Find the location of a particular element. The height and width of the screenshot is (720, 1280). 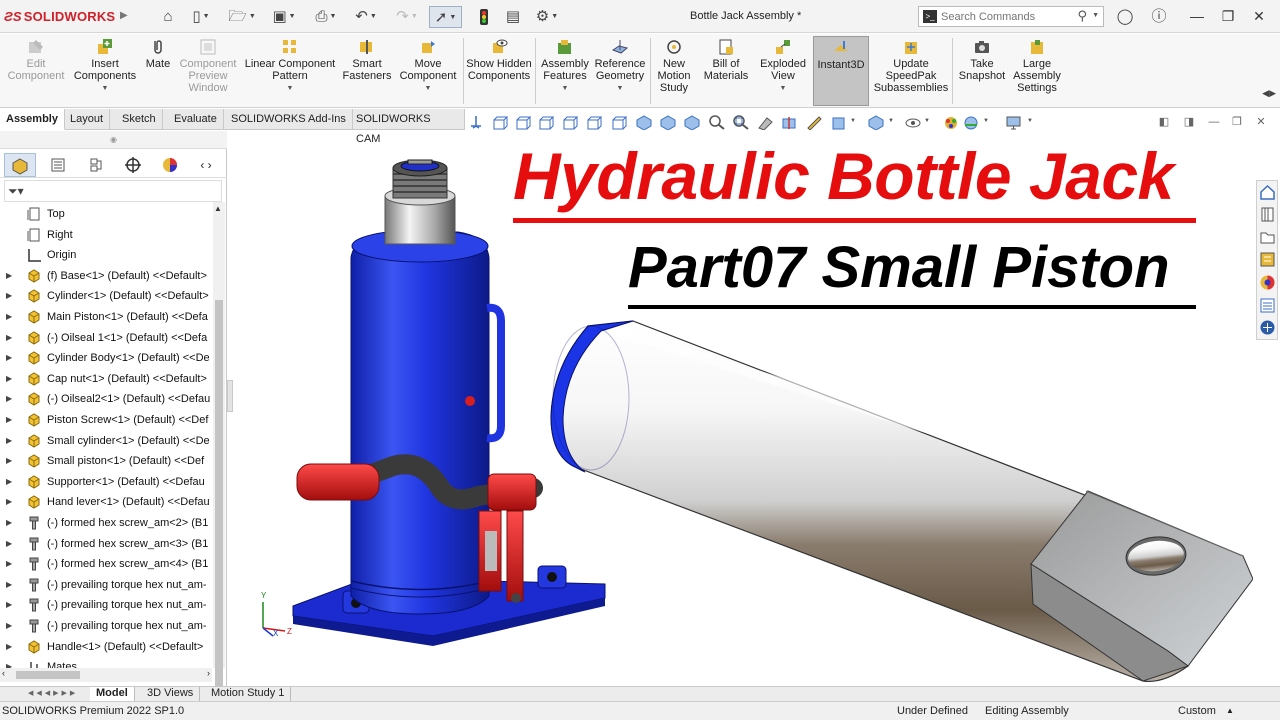

feature-tree-item: ▶ Mates is located at coordinates (106, 662).